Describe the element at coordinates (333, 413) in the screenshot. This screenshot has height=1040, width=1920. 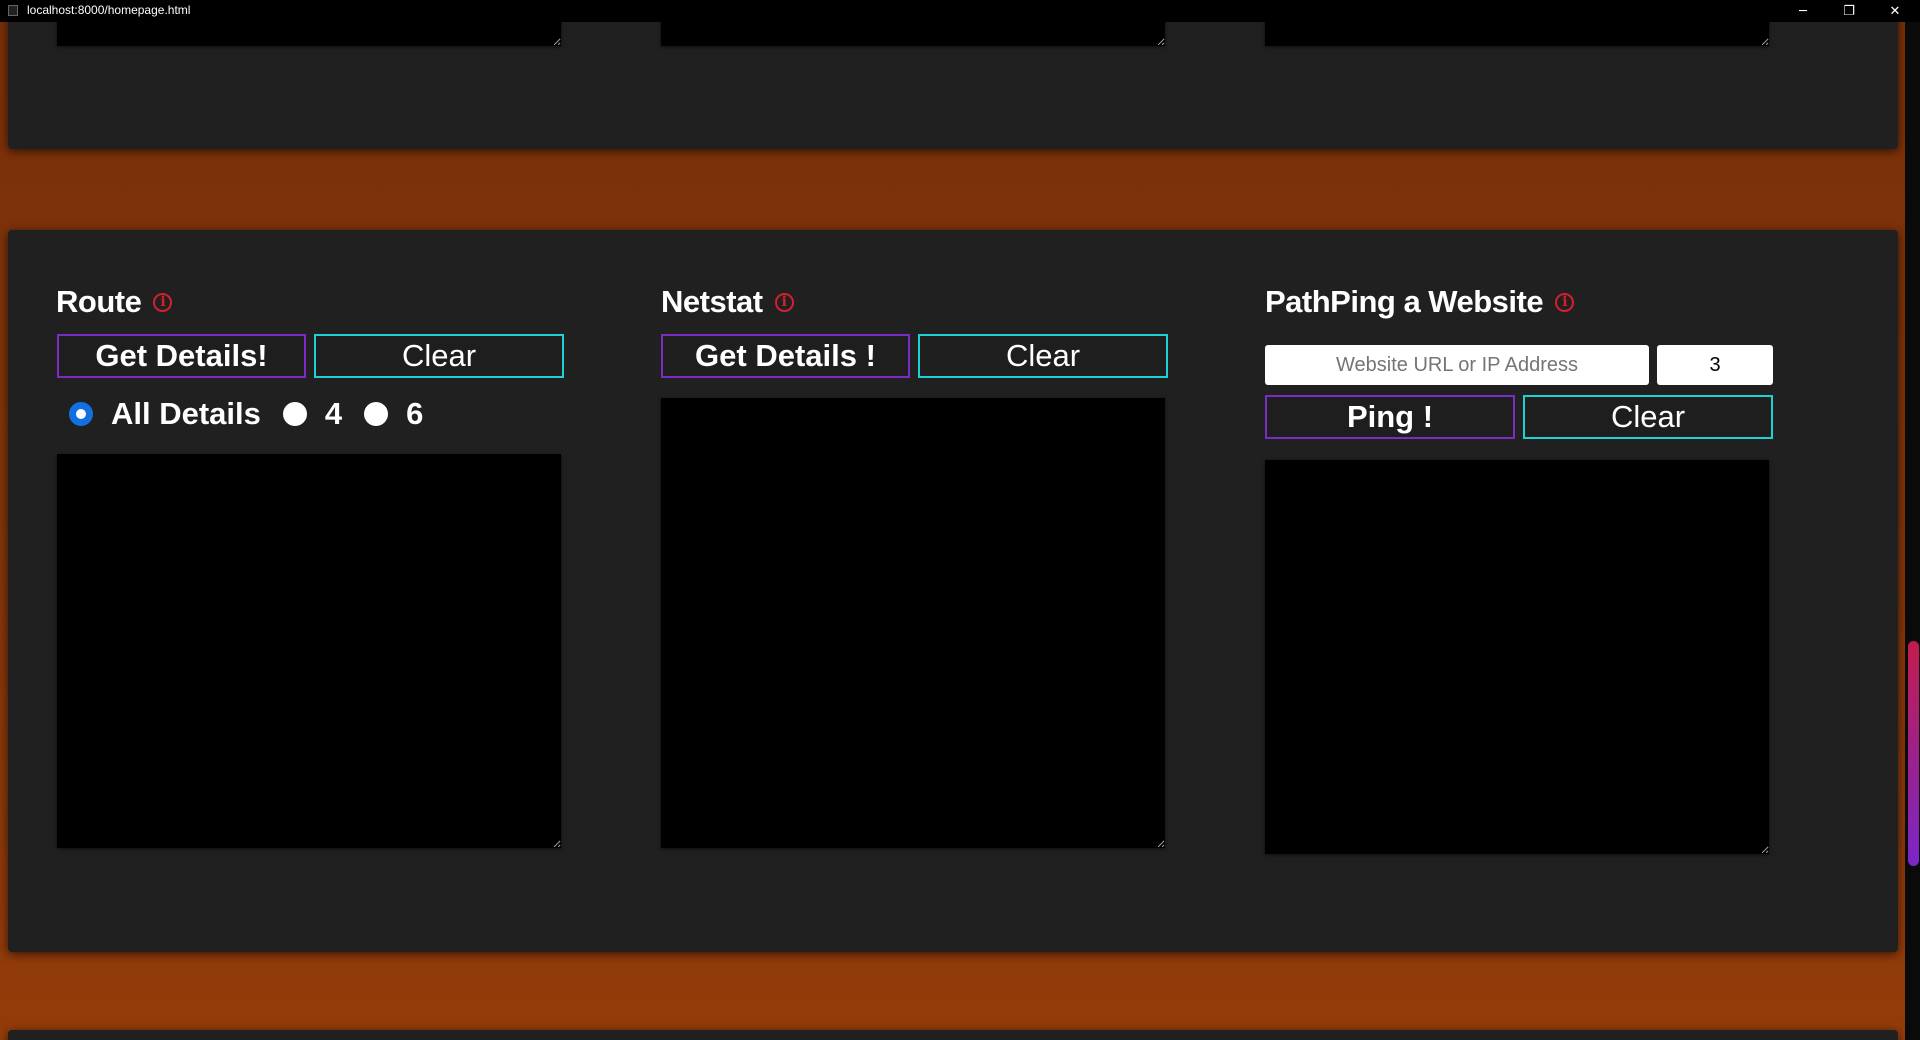
I see `radio-label-ipv4: 4` at that location.